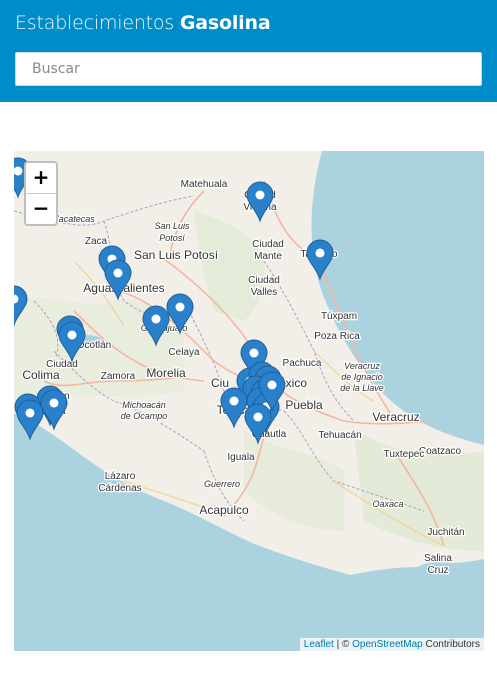 This screenshot has height=683, width=497. I want to click on city-label: Cárdenas, so click(119, 488).